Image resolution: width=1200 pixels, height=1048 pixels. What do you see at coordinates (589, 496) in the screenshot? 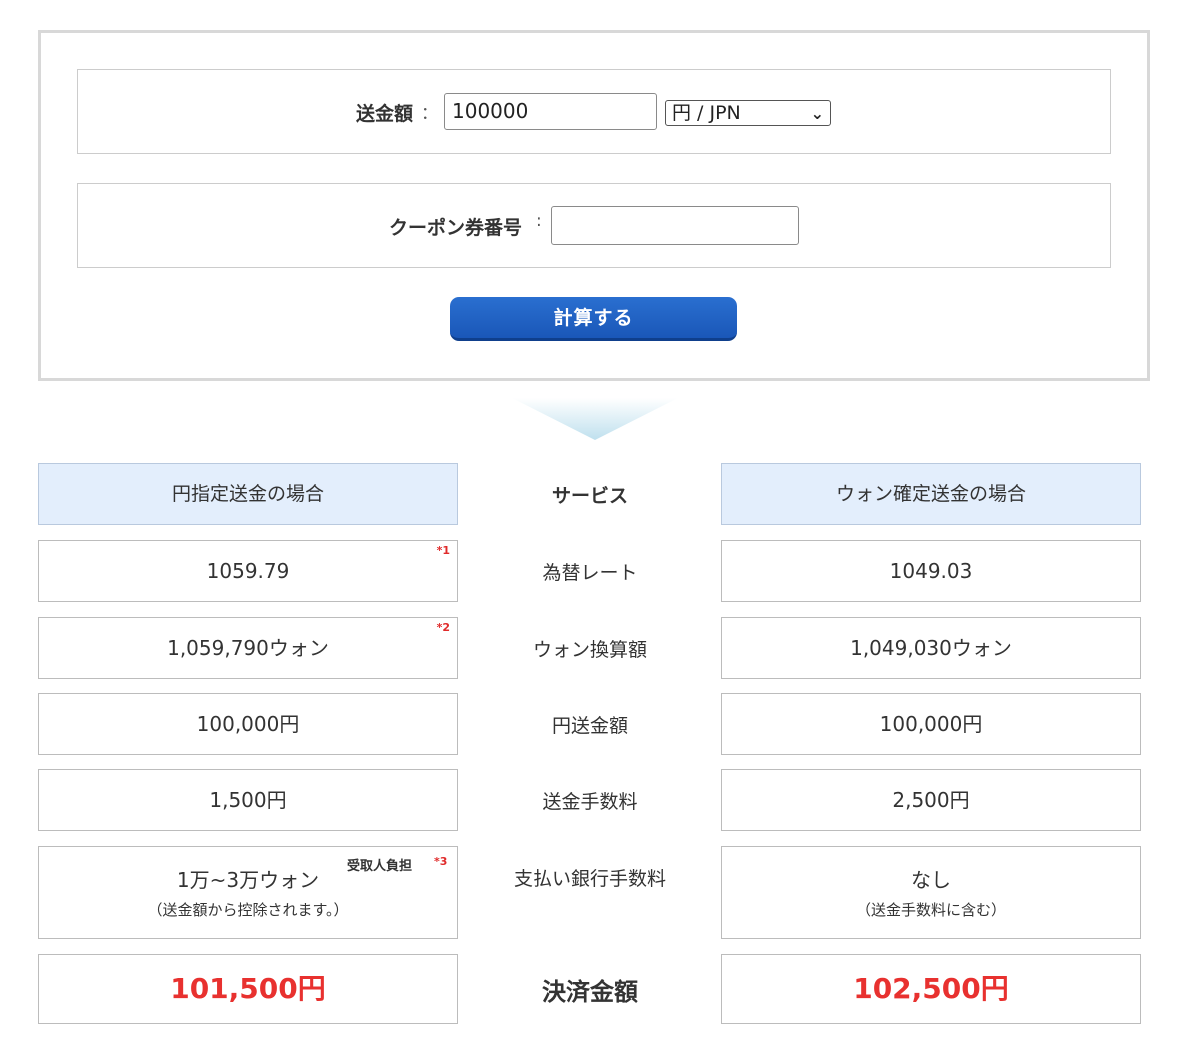
I see `service-header: サービス` at bounding box center [589, 496].